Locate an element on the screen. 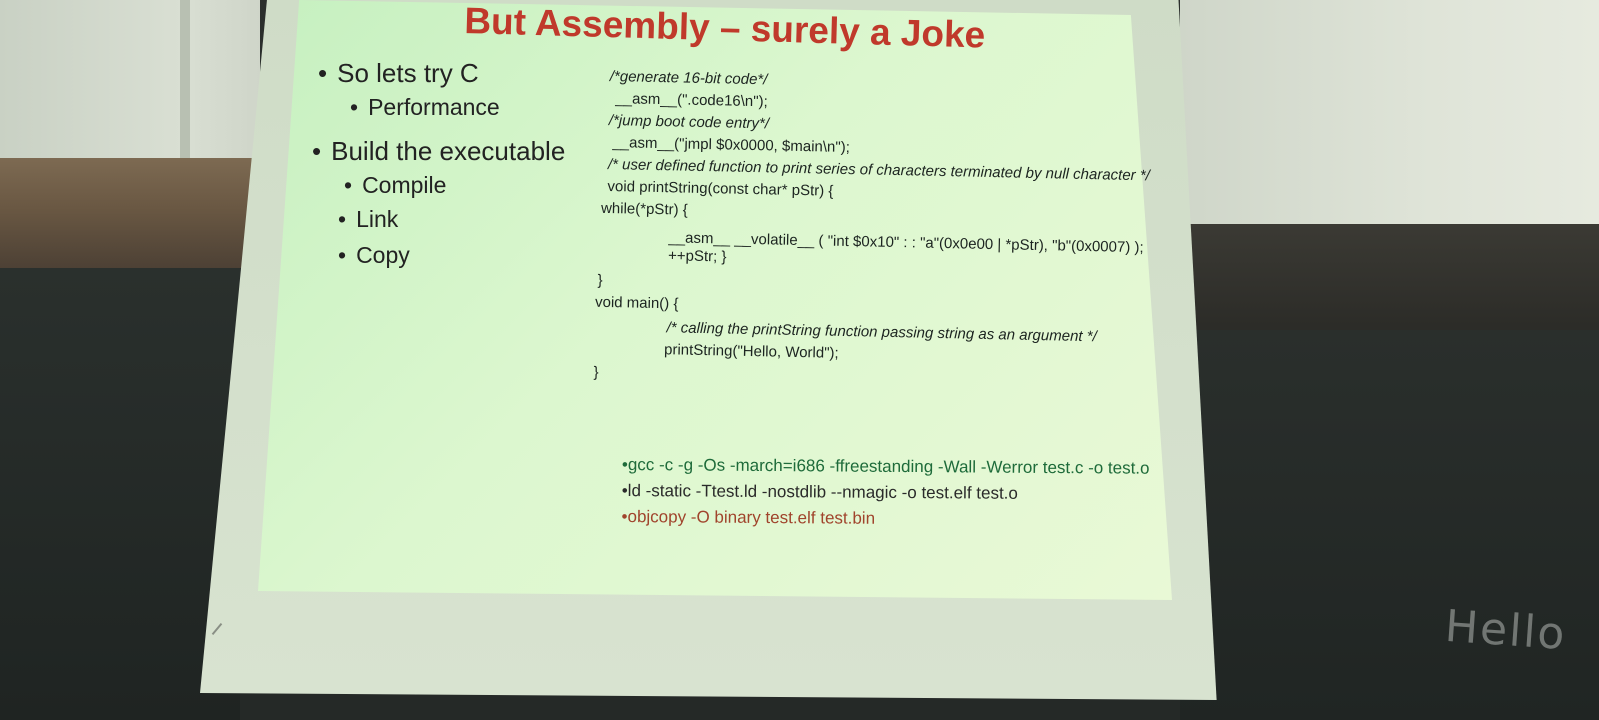 The height and width of the screenshot is (720, 1599). code-line: /*jump boot code entry*/ is located at coordinates (689, 122).